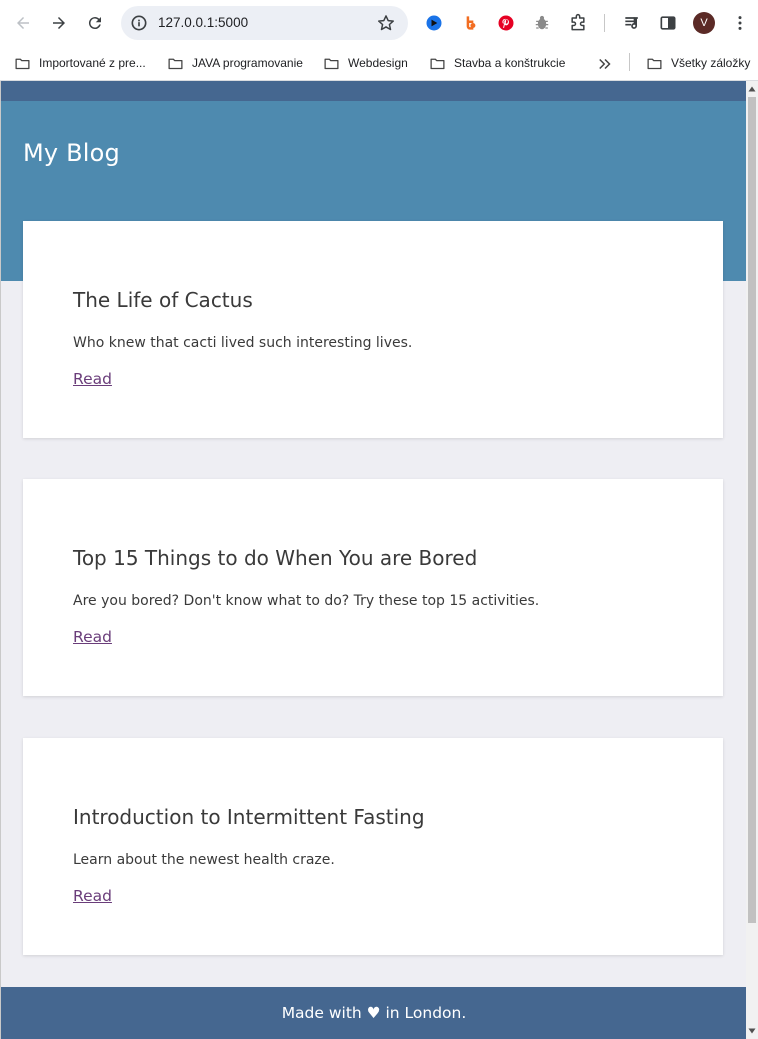  I want to click on browser-toolbar: 127.0.0.1:5000 V, so click(379, 22).